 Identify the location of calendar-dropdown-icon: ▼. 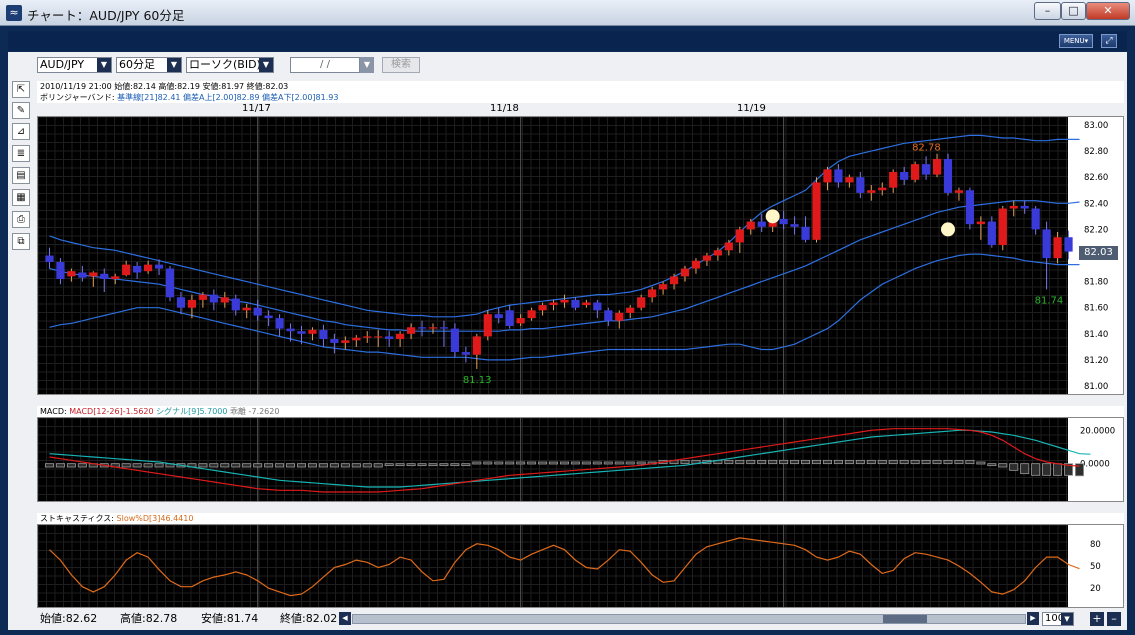
(367, 65).